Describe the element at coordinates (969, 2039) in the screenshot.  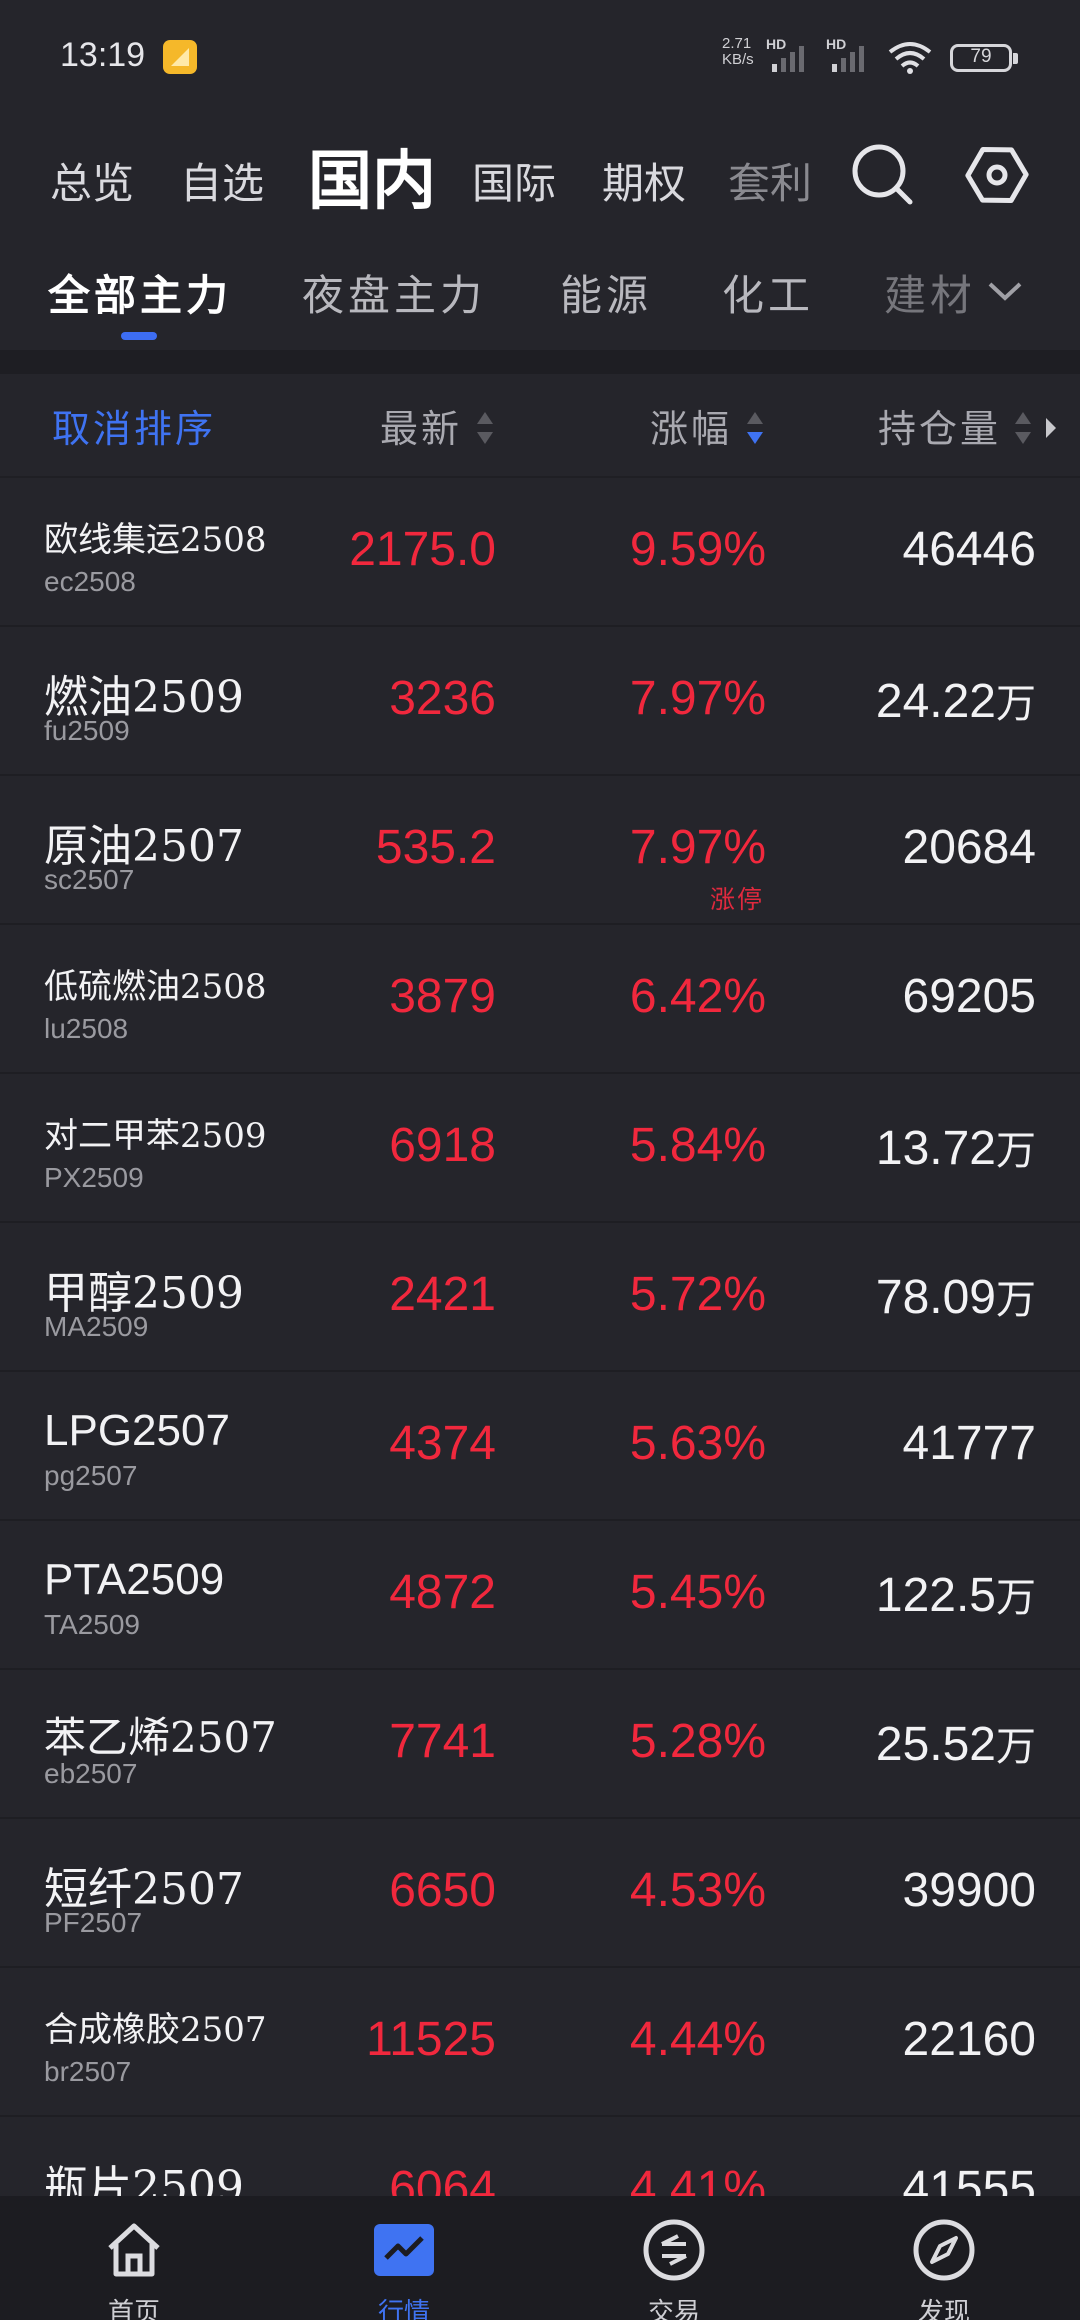
I see `open-interest: 22160` at that location.